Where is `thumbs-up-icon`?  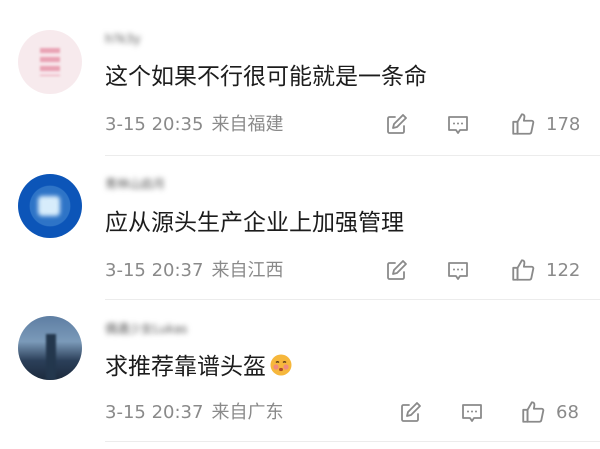 thumbs-up-icon is located at coordinates (533, 412).